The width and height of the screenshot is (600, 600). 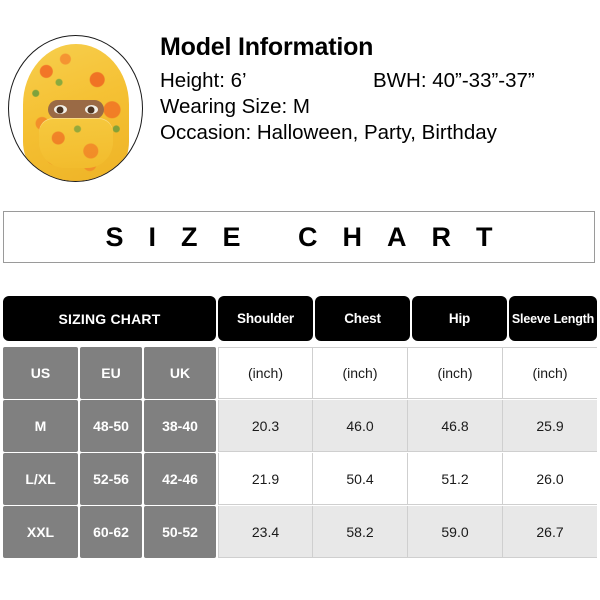 What do you see at coordinates (111, 426) in the screenshot?
I see `cell-eu: 48-50` at bounding box center [111, 426].